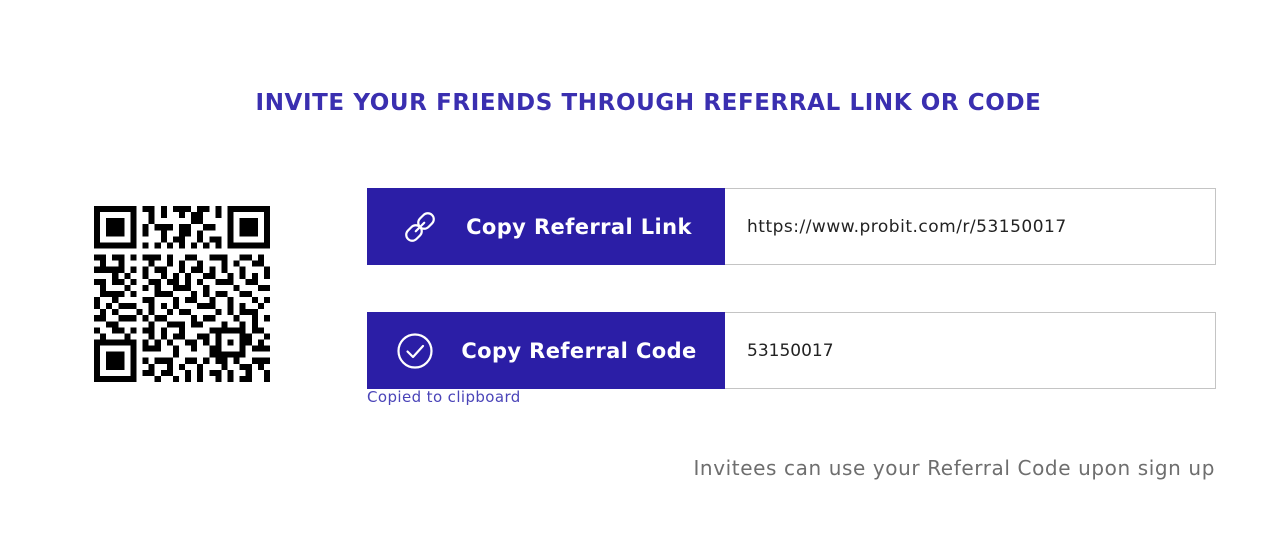 Image resolution: width=1261 pixels, height=554 pixels. I want to click on copy-referral-link-button: Copy Referral Link, so click(546, 226).